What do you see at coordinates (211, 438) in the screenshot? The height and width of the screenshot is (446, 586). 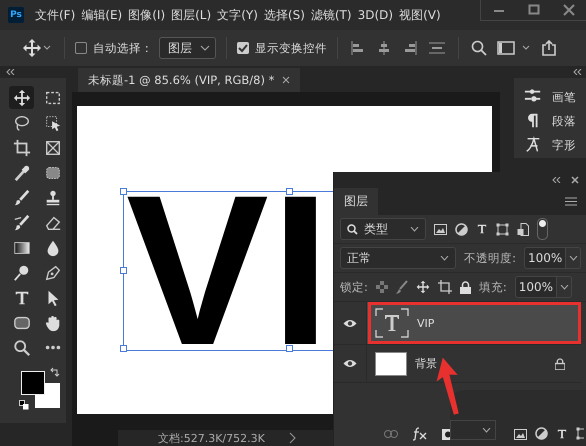 I see `document-size-text: 文档:527.3K/752.3K` at bounding box center [211, 438].